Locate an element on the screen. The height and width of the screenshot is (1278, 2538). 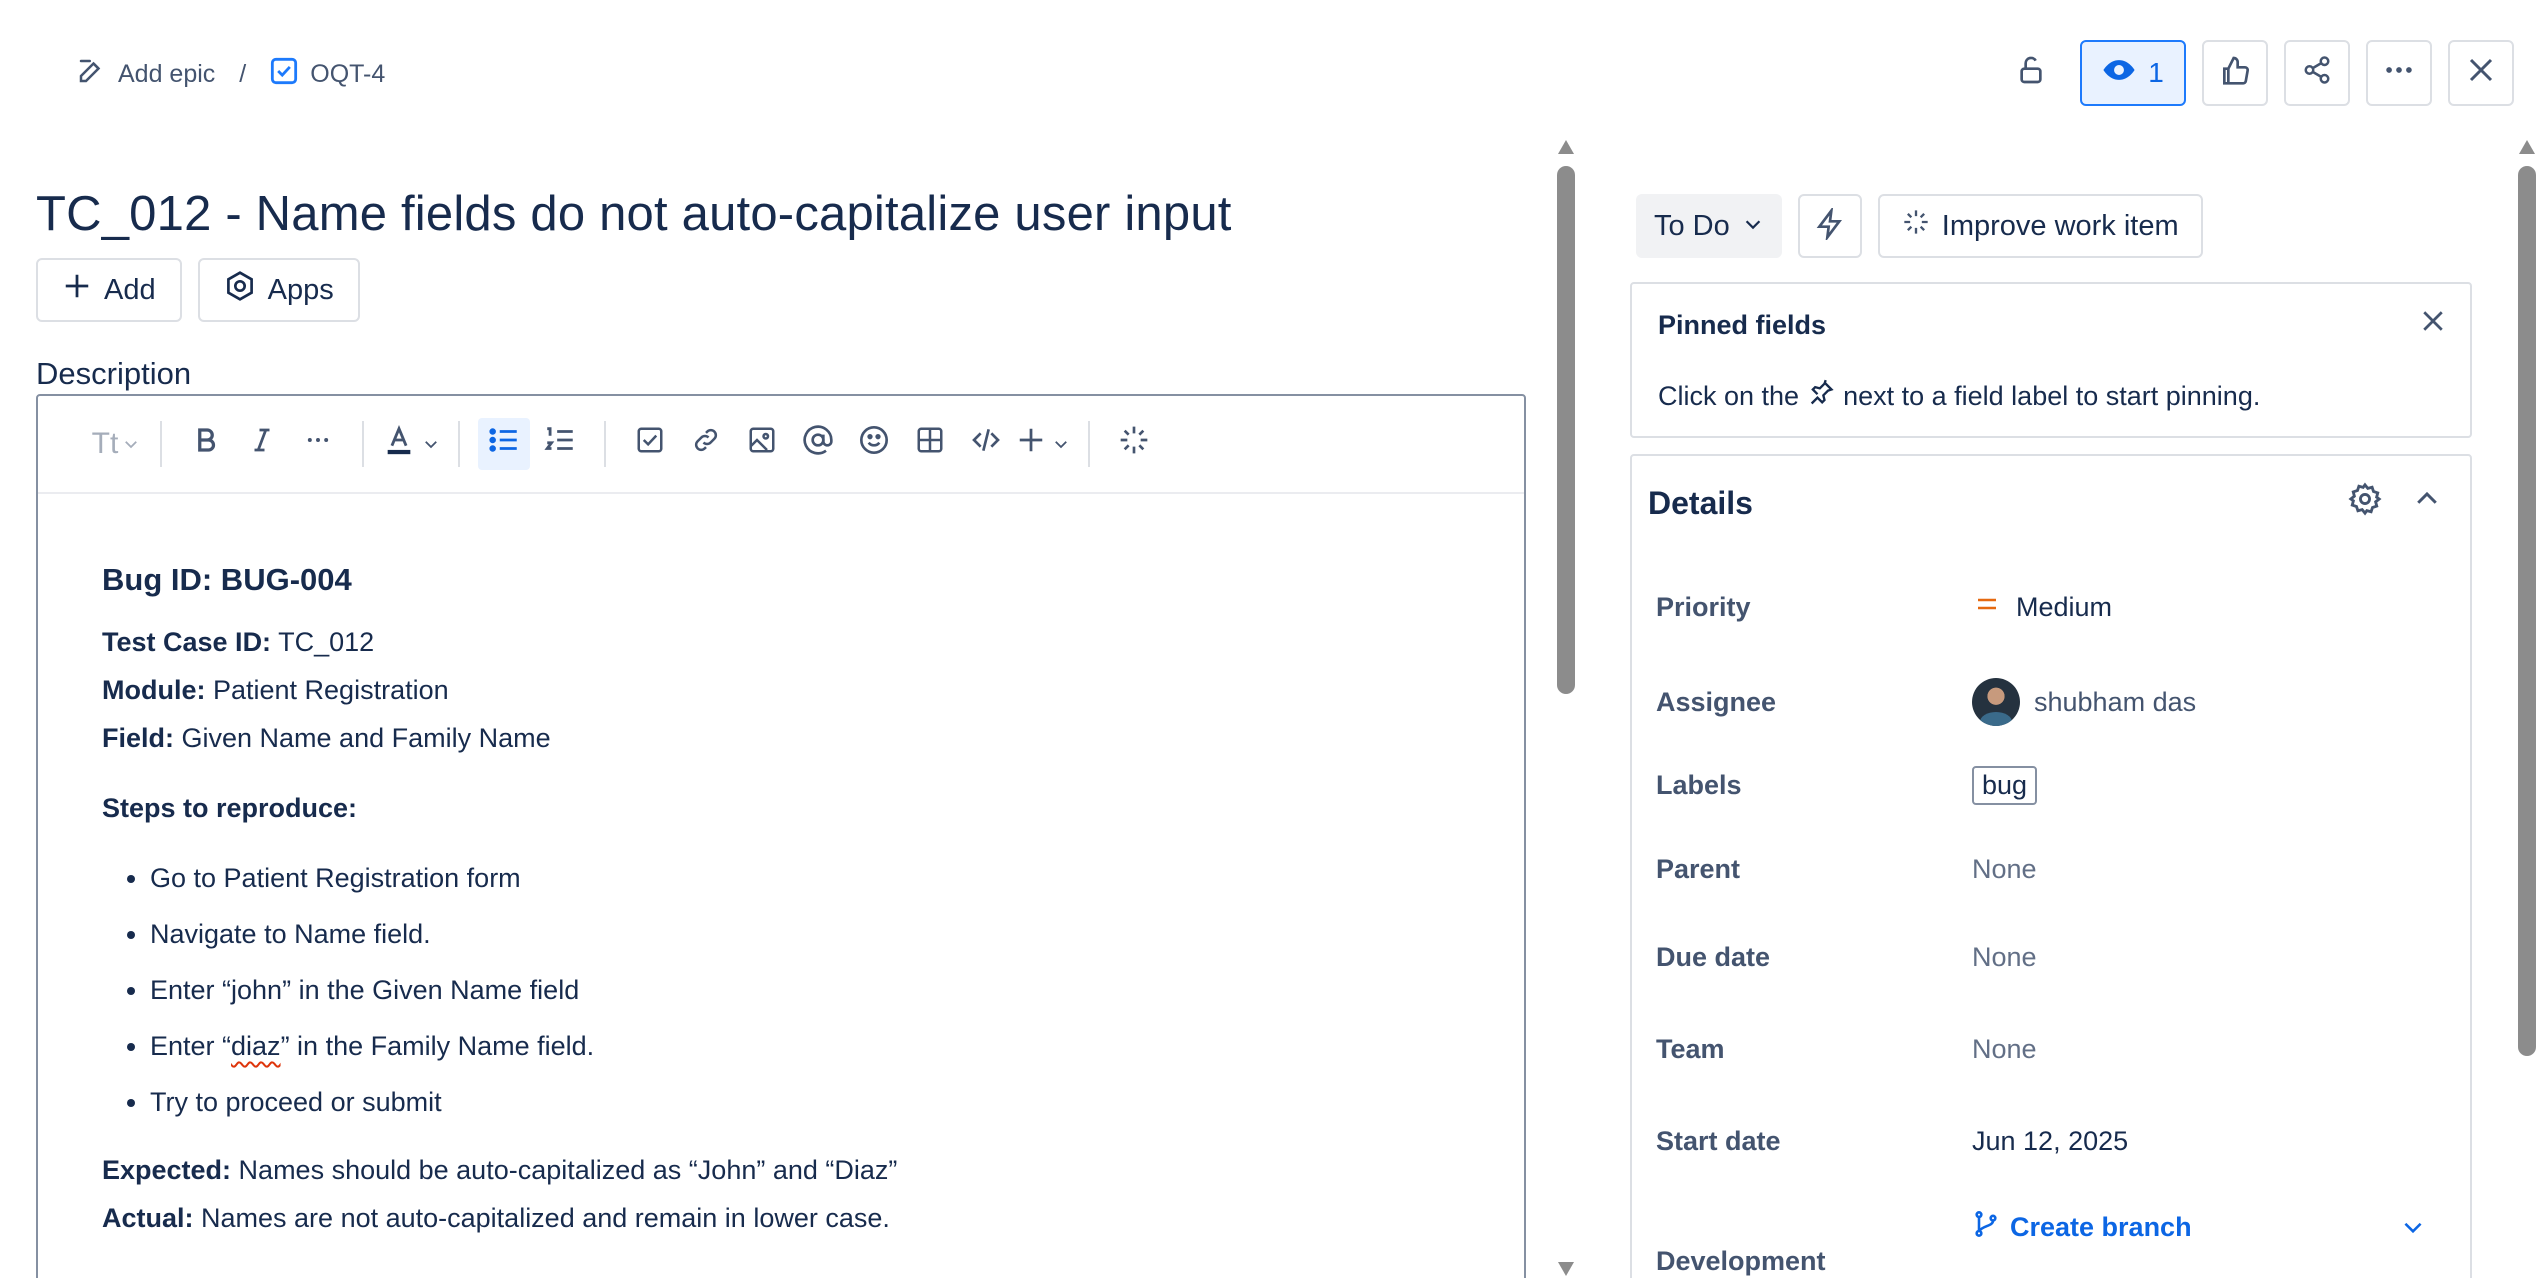
watch-button: 1 is located at coordinates (2133, 73).